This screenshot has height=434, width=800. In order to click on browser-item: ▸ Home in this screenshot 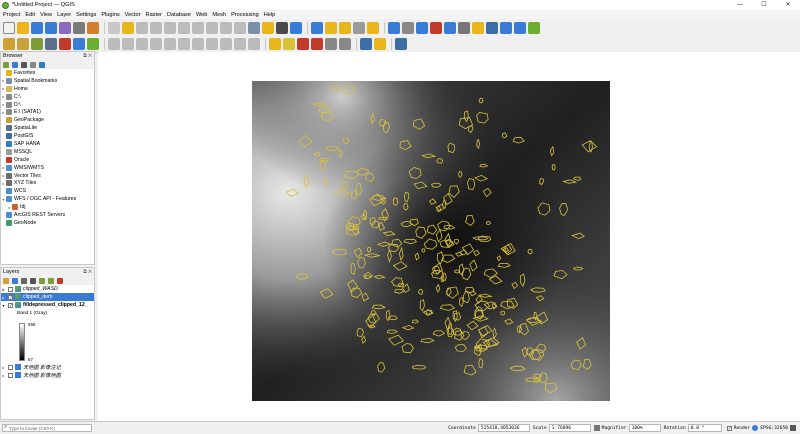, I will do `click(47, 89)`.